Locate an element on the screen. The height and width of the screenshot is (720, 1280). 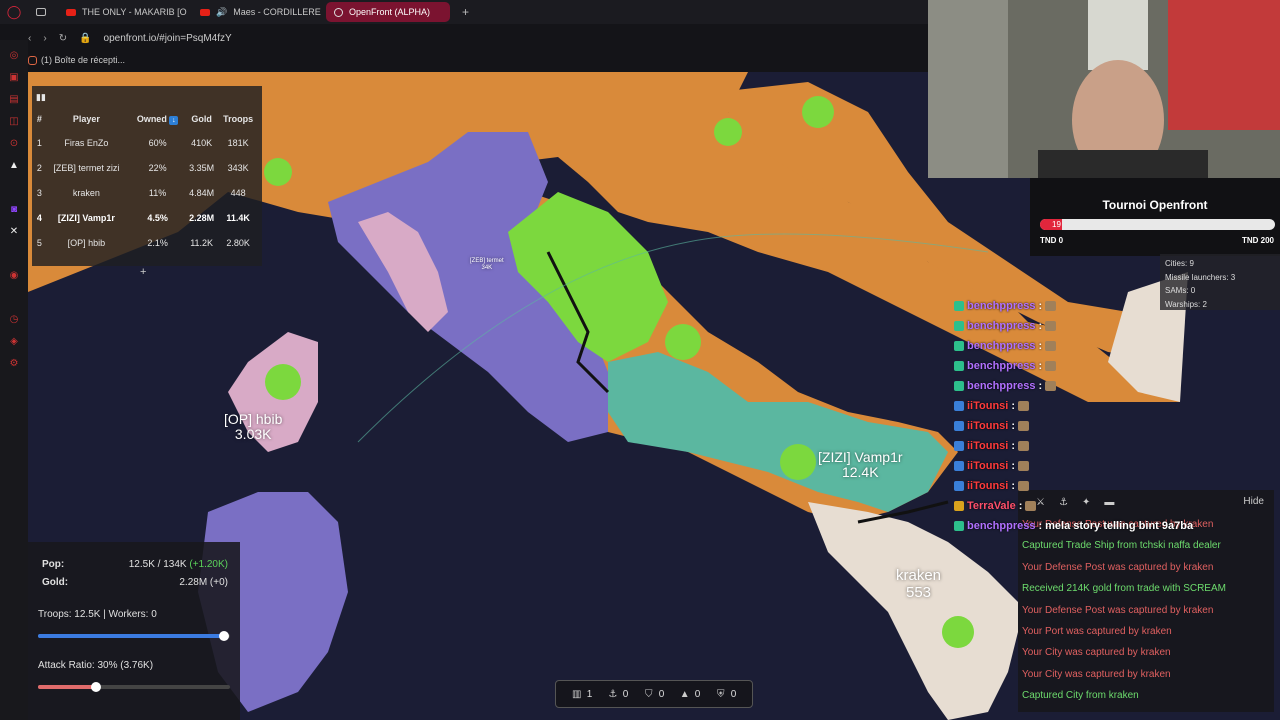
build-bar: ▥ 1 ⚓ 0 ⛉ 0 ▲ 0 ⛨ 0 is located at coordinates (654, 694).